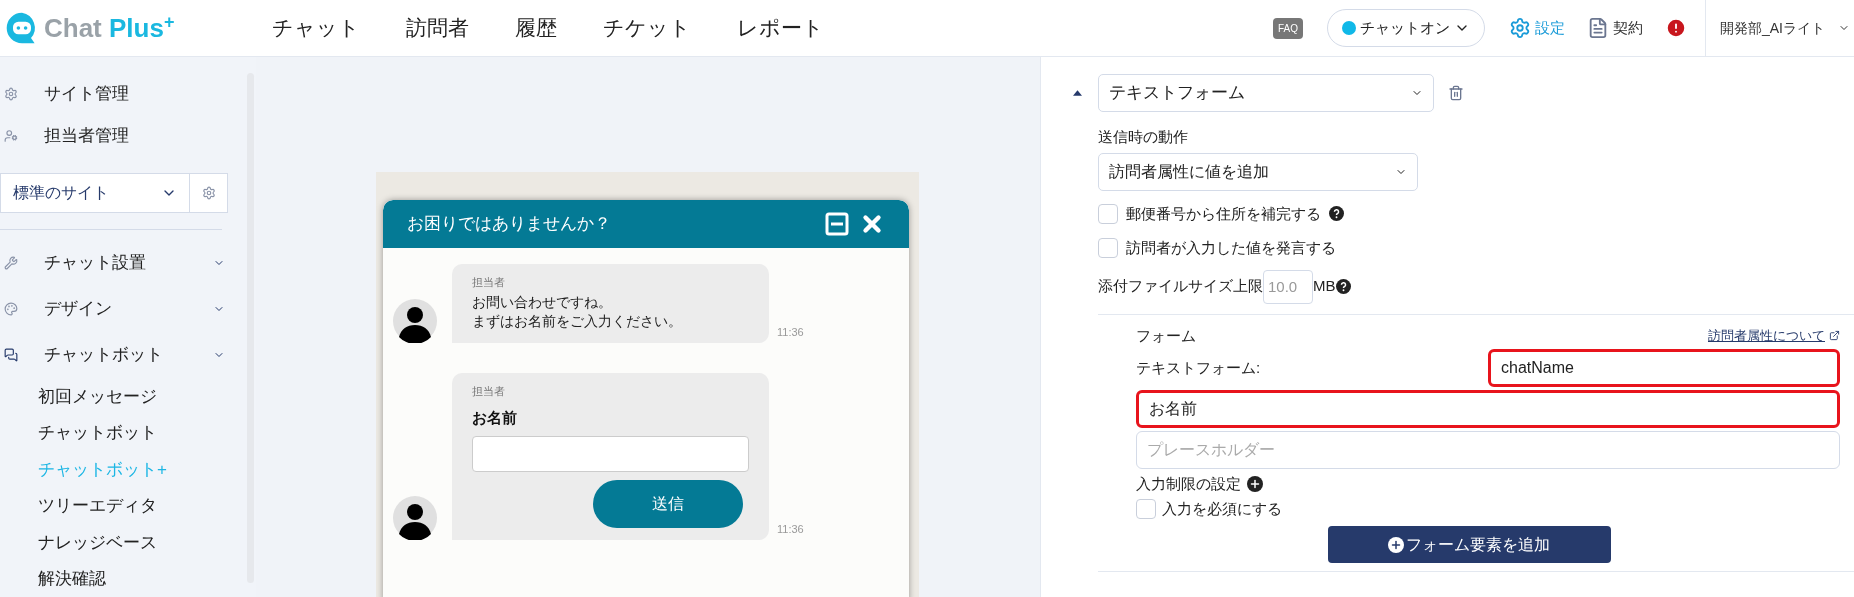 The height and width of the screenshot is (597, 1854). Describe the element at coordinates (542, 302) in the screenshot. I see `message-text: お問い合わせですね。` at that location.